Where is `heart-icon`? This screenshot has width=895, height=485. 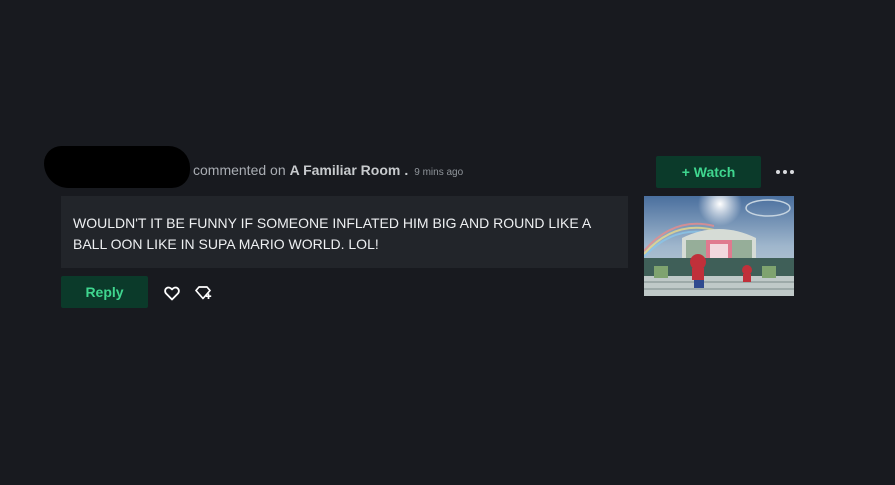
heart-icon is located at coordinates (172, 293).